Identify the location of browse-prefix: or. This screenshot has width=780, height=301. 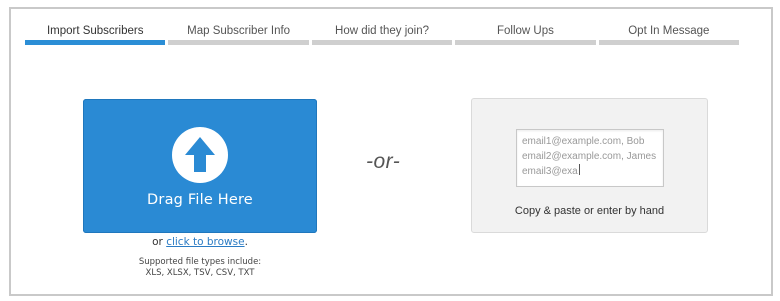
(157, 242).